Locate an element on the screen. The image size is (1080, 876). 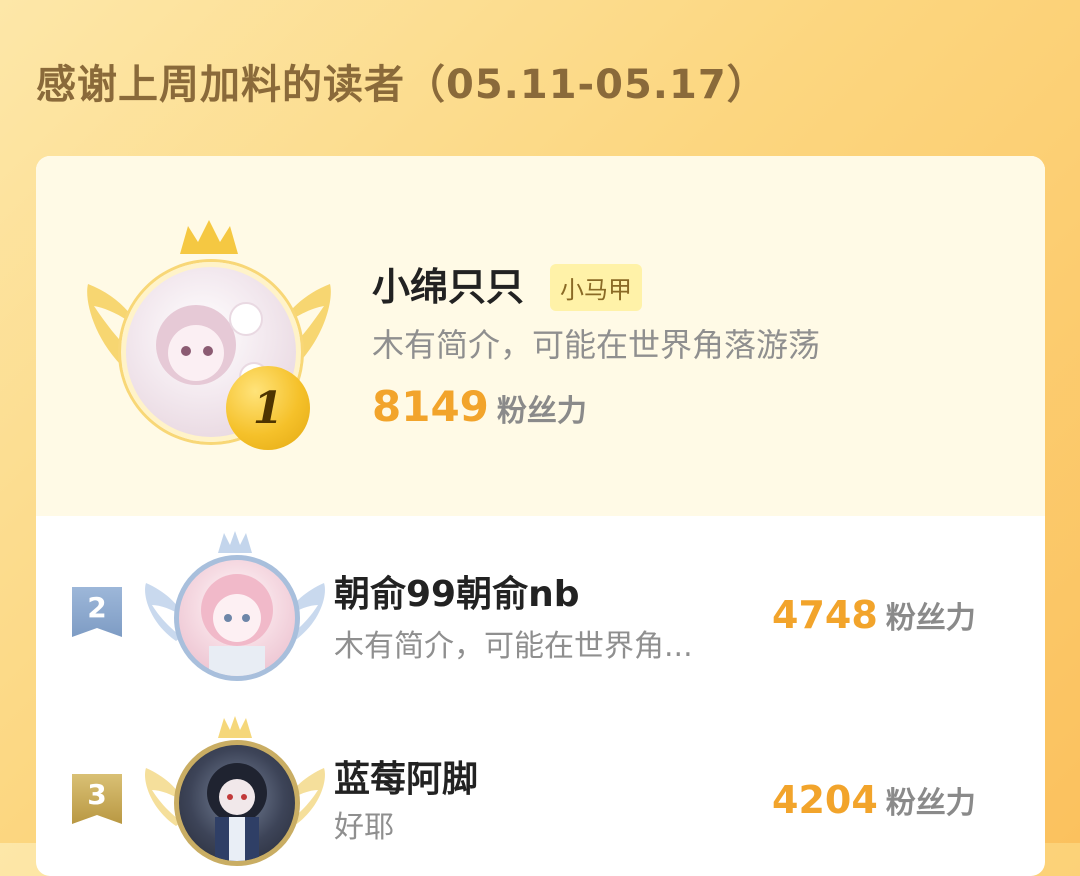
reader-name: 蓝莓阿脚 is located at coordinates (406, 776).